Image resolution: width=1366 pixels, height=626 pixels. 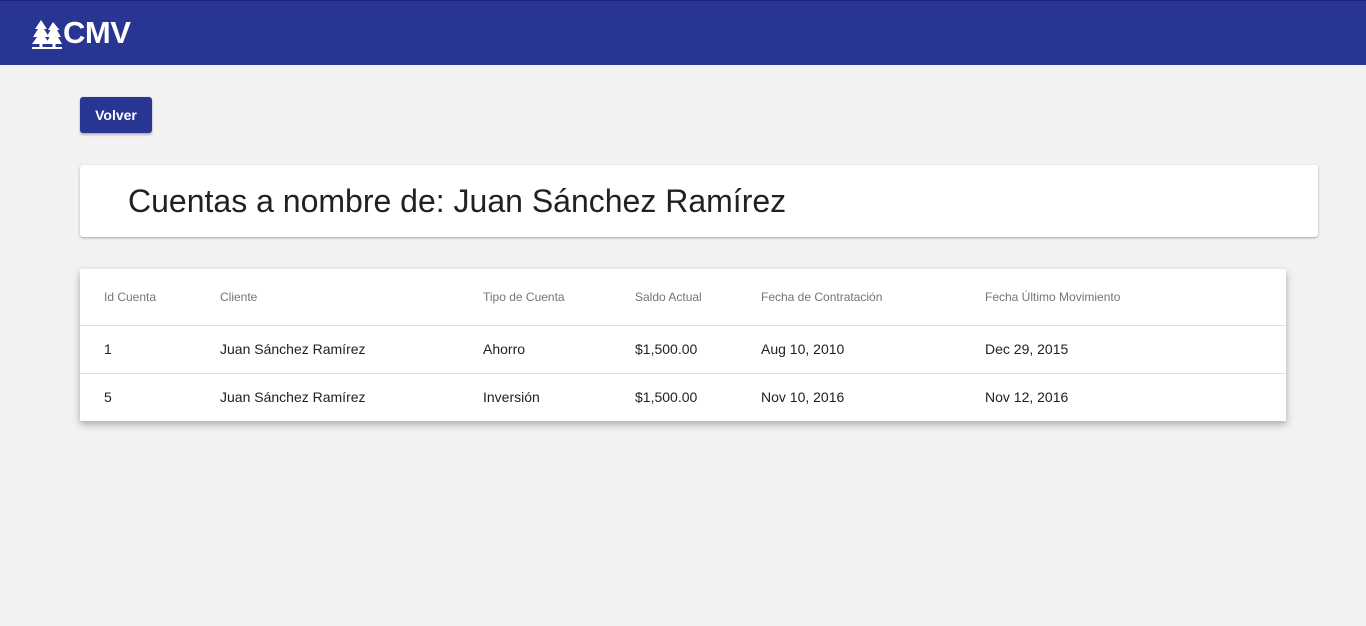 I want to click on cell-id-cuenta: 1, so click(x=150, y=349).